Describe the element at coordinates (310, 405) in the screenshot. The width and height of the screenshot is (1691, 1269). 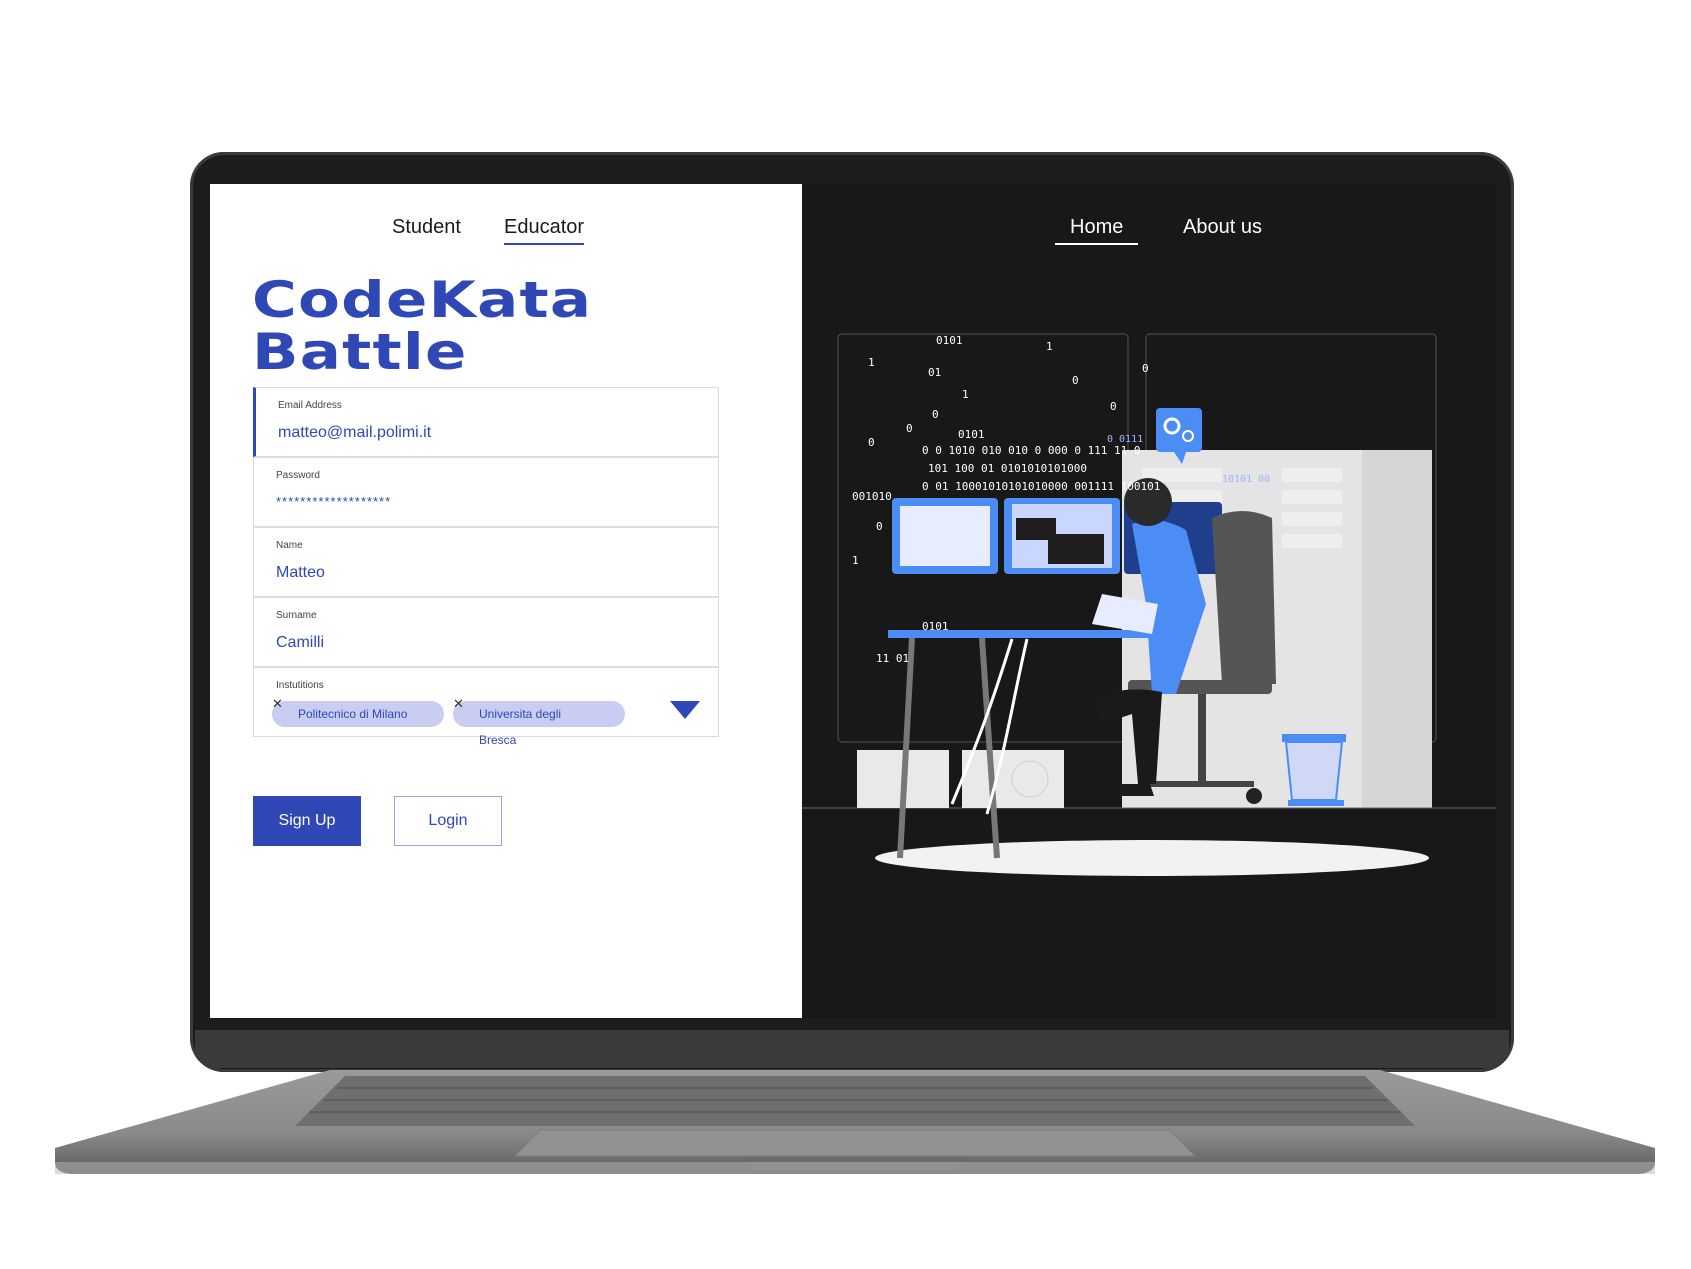
I see `email-label: Email Address` at that location.